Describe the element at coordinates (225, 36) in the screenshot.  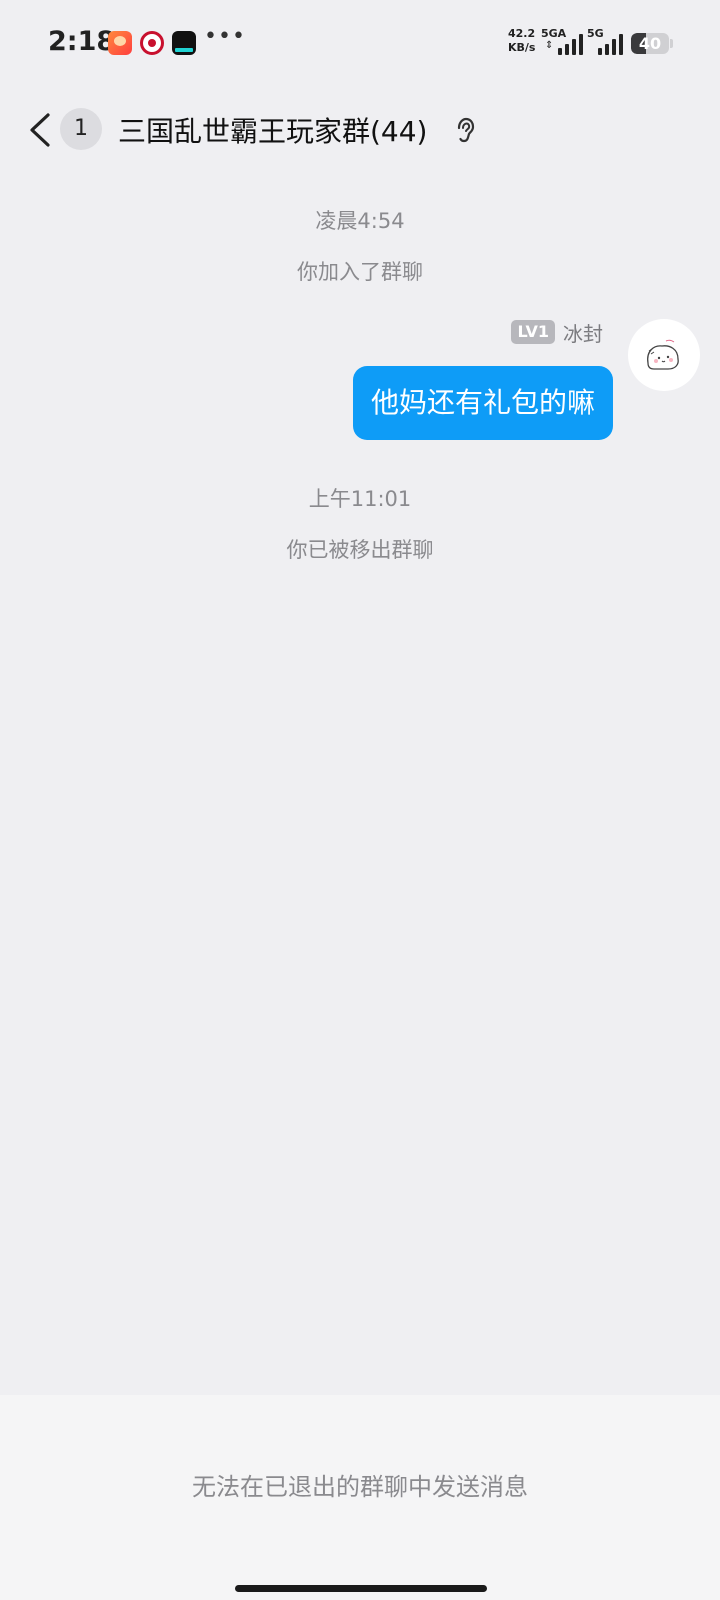
I see `more-notifications-icon: •••` at that location.